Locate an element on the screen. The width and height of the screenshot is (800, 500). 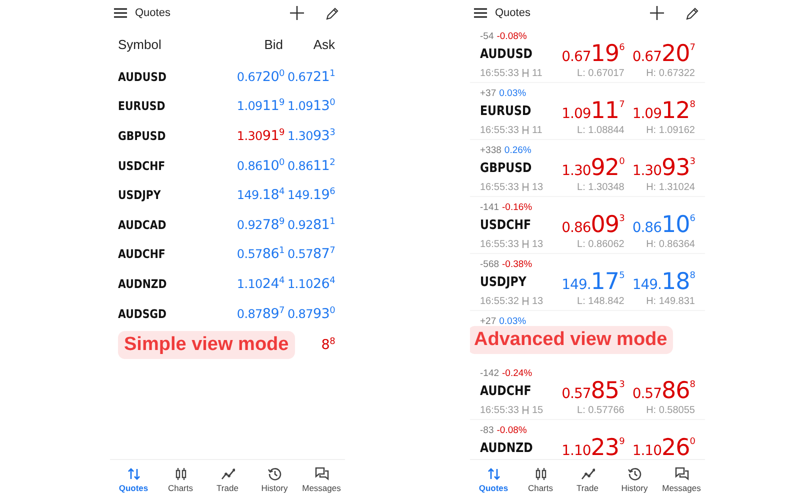
price: 0.8793$^{0}$ is located at coordinates (311, 314).